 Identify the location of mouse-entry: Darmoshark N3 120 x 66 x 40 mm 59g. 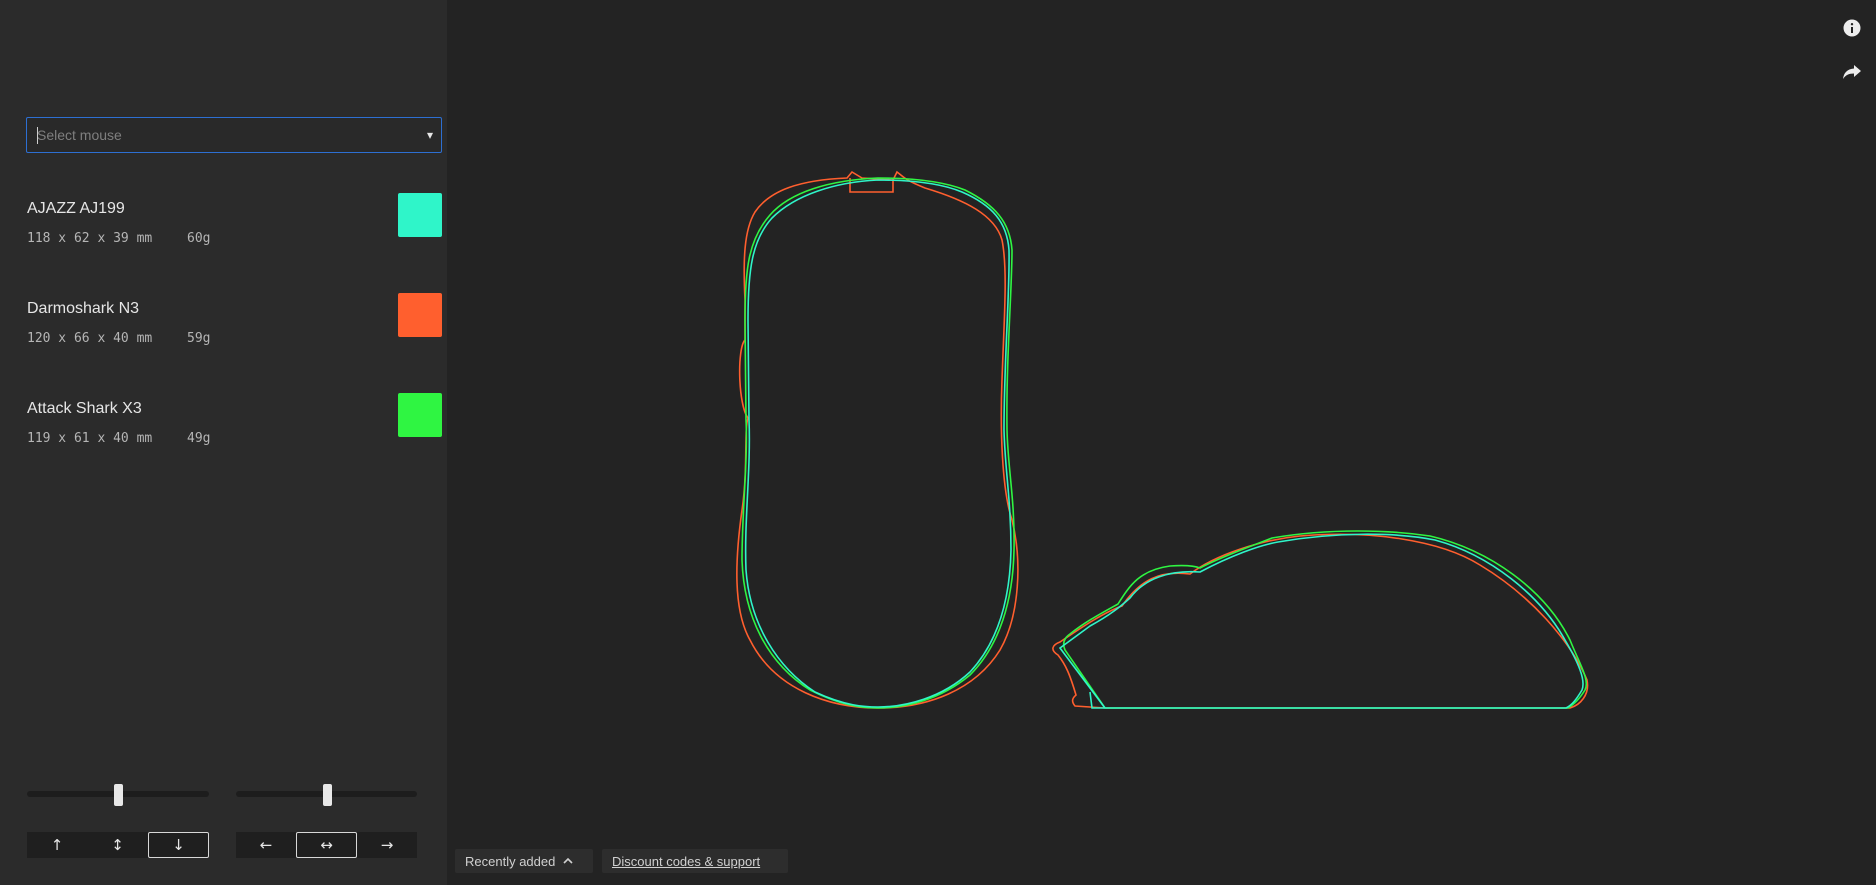
(234, 326).